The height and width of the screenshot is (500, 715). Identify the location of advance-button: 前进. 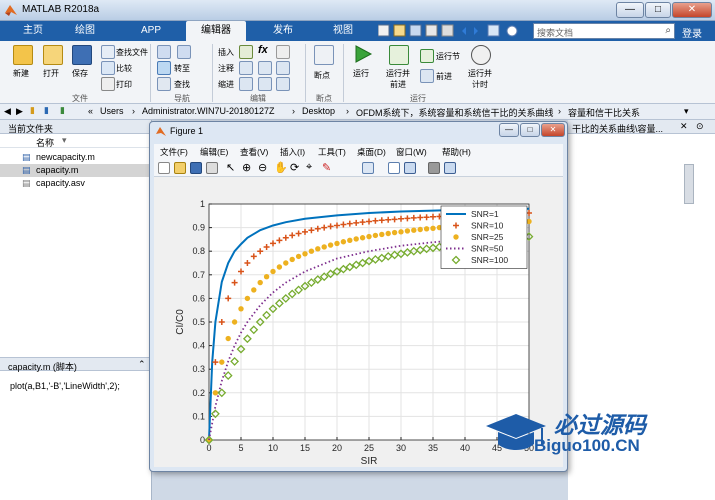
(444, 76).